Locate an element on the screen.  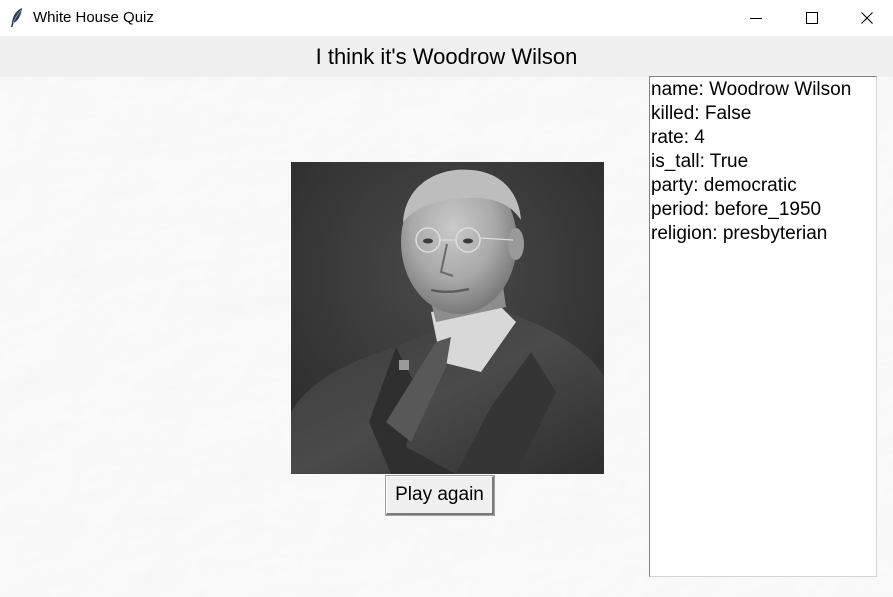
feather-icon is located at coordinates (17, 18).